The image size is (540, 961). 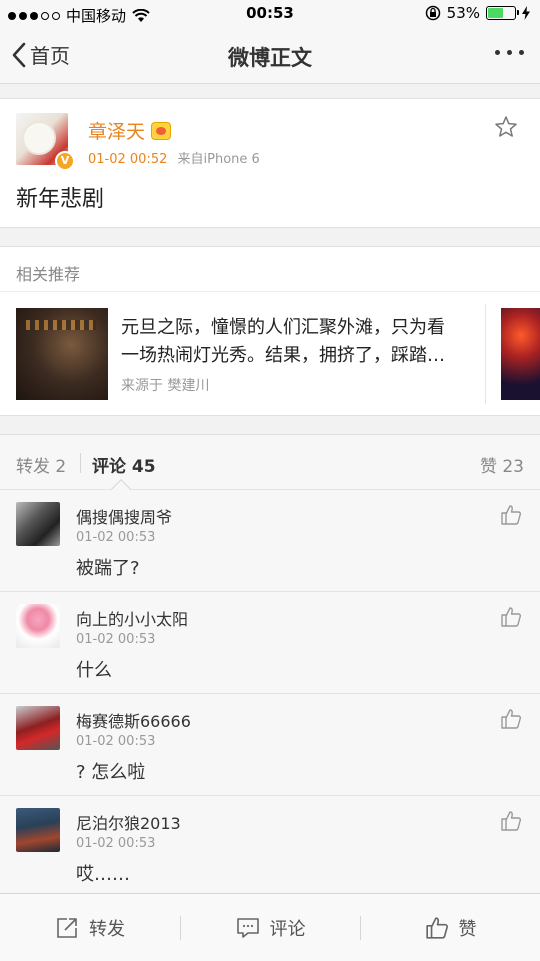 I want to click on related-thumbnail, so click(x=62, y=354).